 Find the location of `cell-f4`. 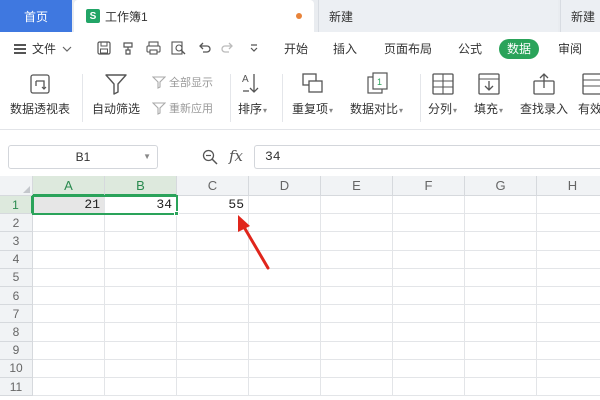

cell-f4 is located at coordinates (429, 259).